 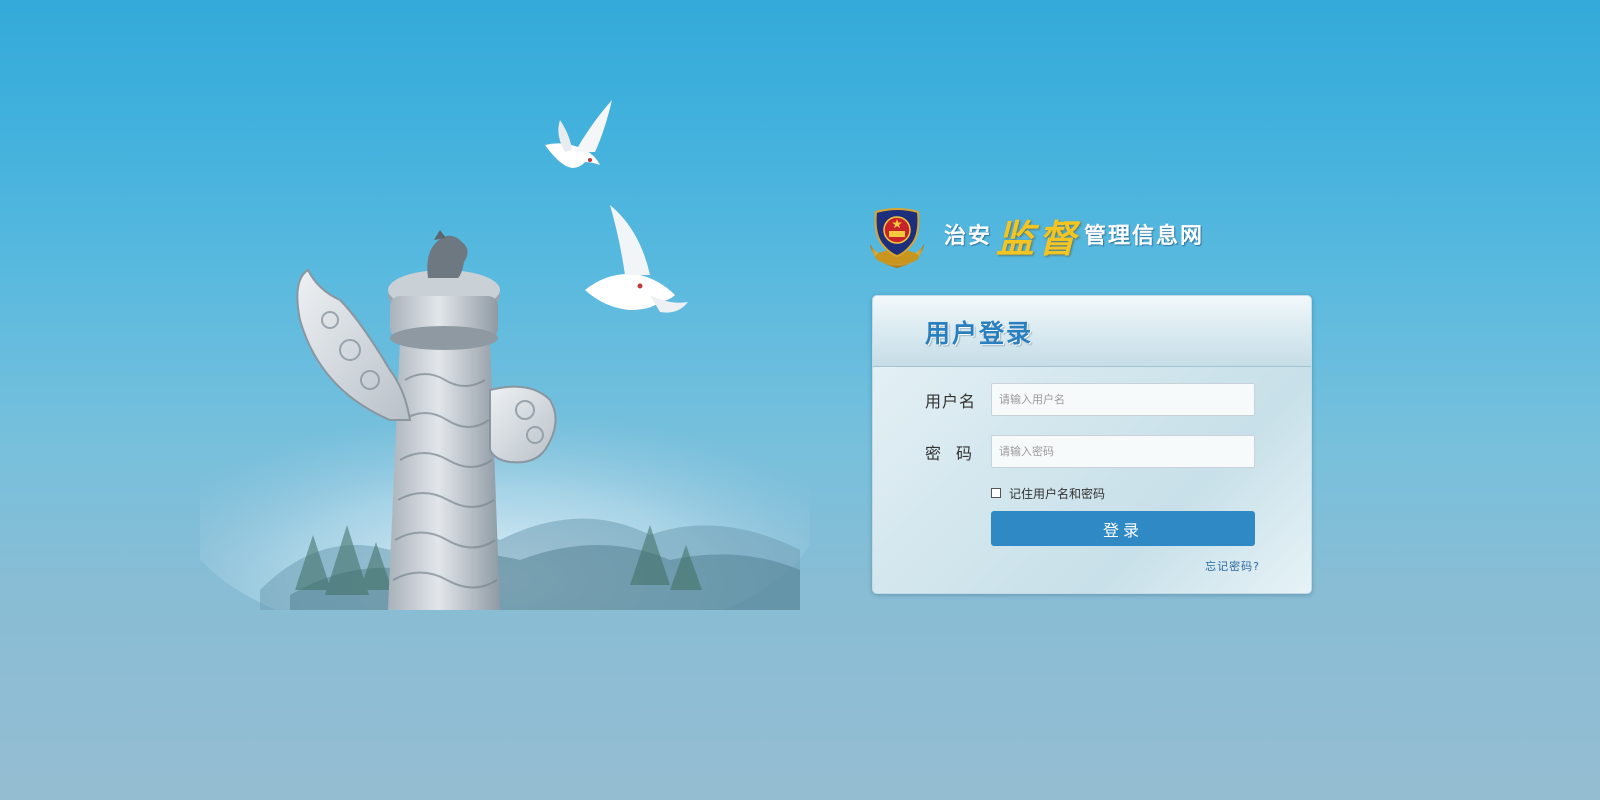 I want to click on site-title-part3: 管理信息网, so click(x=1144, y=236).